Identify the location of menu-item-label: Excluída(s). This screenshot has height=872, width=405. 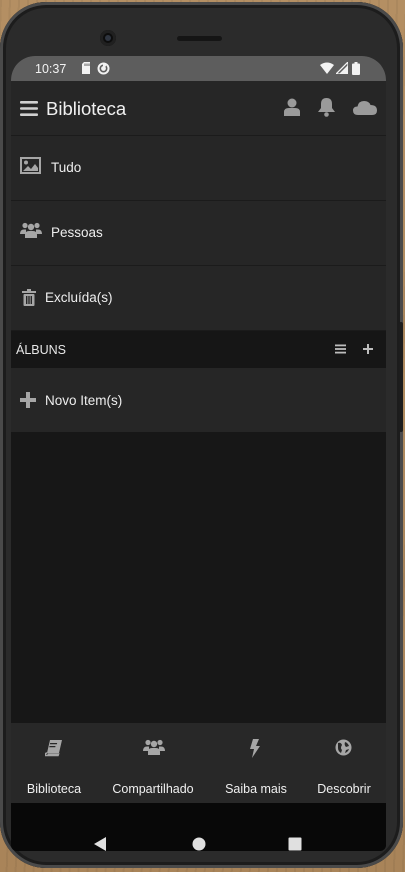
(79, 297).